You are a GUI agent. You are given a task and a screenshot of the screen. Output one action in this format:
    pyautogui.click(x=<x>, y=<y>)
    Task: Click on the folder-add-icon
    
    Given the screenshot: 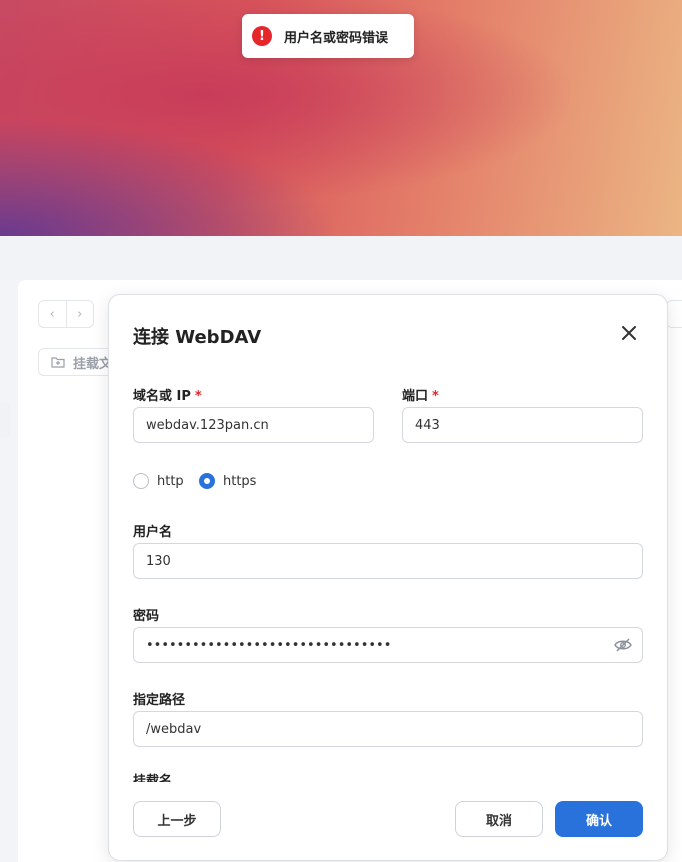 What is the action you would take?
    pyautogui.click(x=58, y=362)
    